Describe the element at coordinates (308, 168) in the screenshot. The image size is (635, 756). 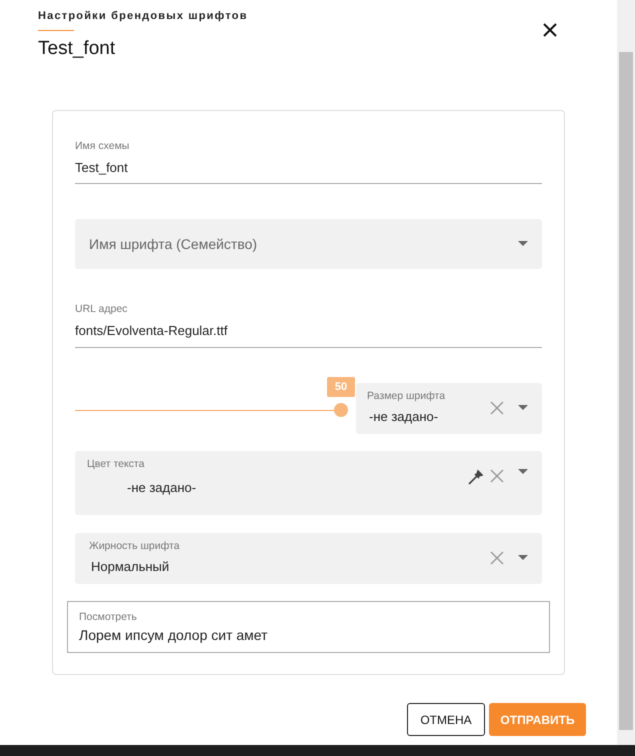
I see `field-value: Test_font` at that location.